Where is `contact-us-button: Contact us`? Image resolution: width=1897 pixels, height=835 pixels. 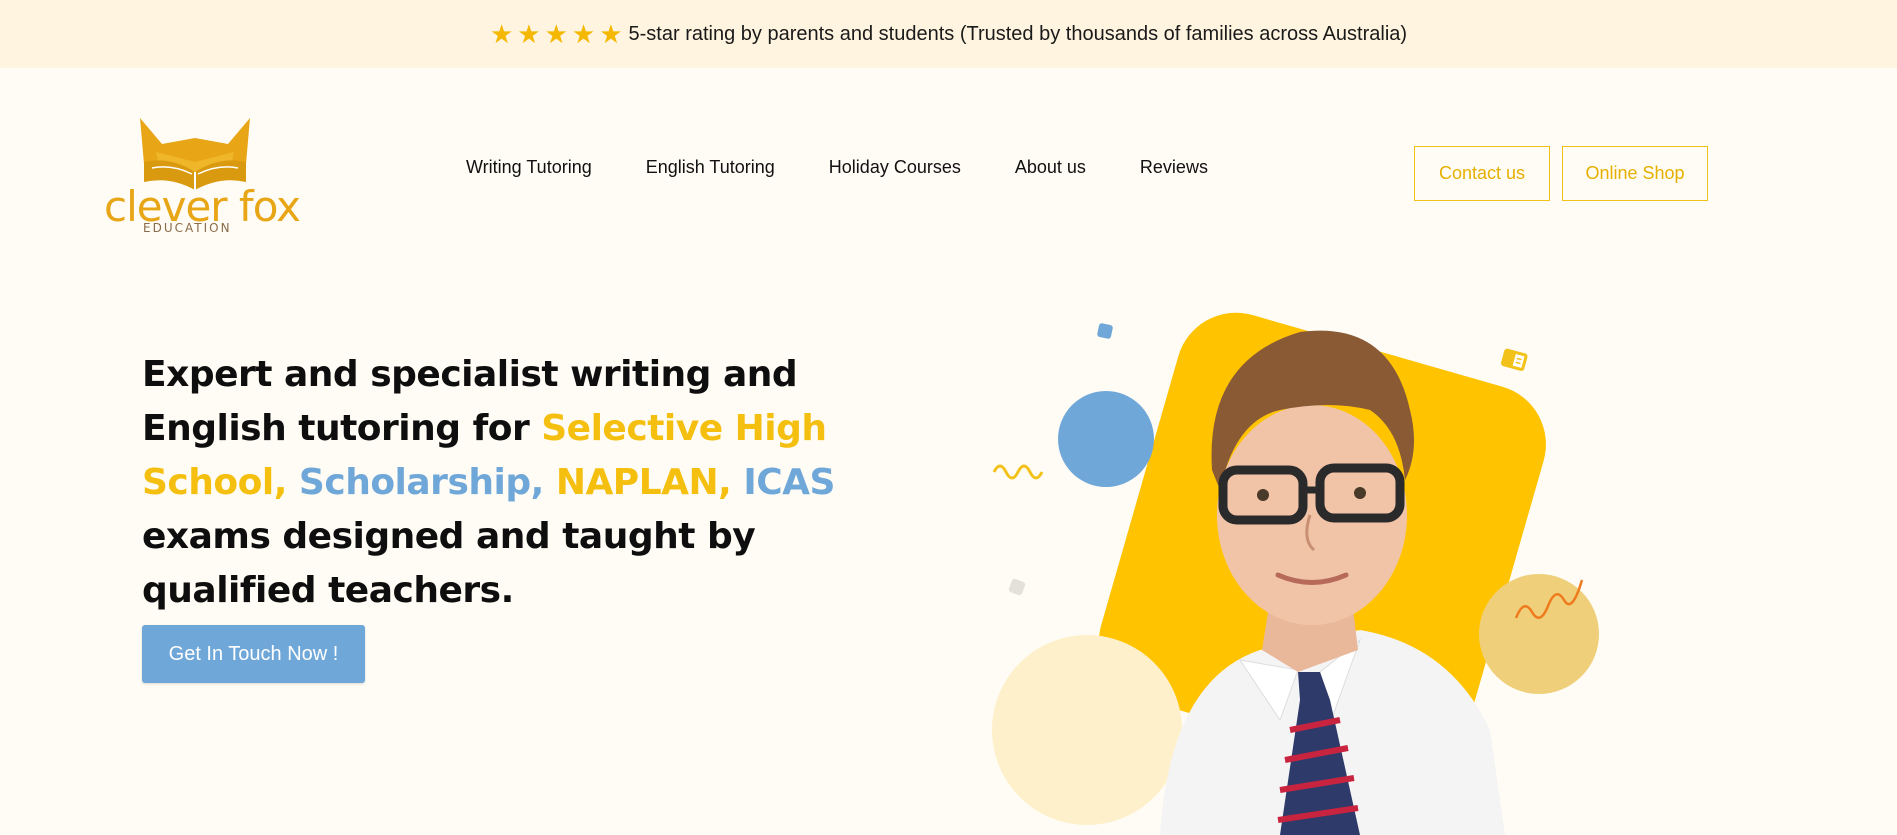
contact-us-button: Contact us is located at coordinates (1482, 173).